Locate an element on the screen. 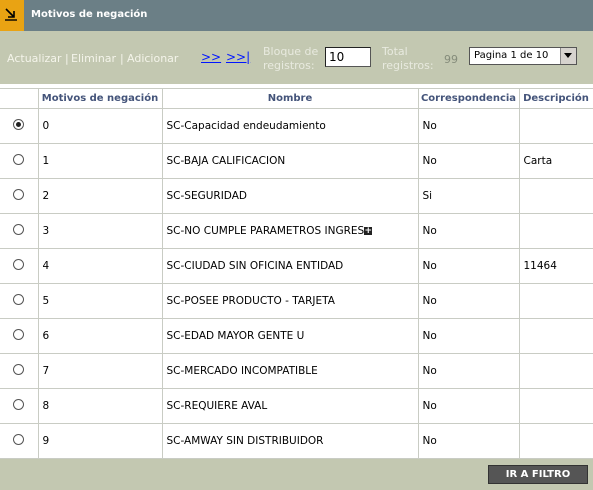 This screenshot has height=490, width=593. chevron-down-icon is located at coordinates (568, 56).